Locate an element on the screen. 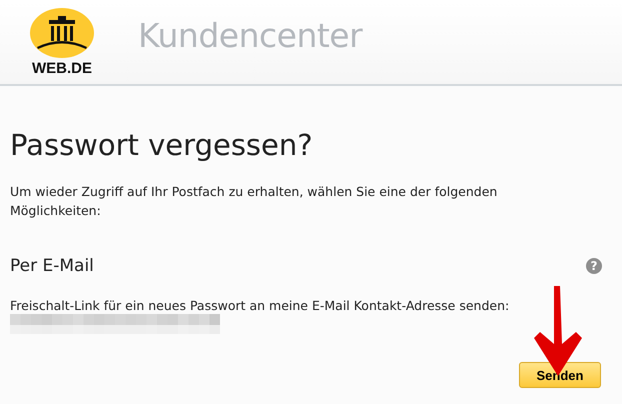  intro-text: Um wieder Zugriff auf Ihr Postfach zu erhalten, wählen Sie eine der folgenden Möglichkeiten: is located at coordinates (254, 201).